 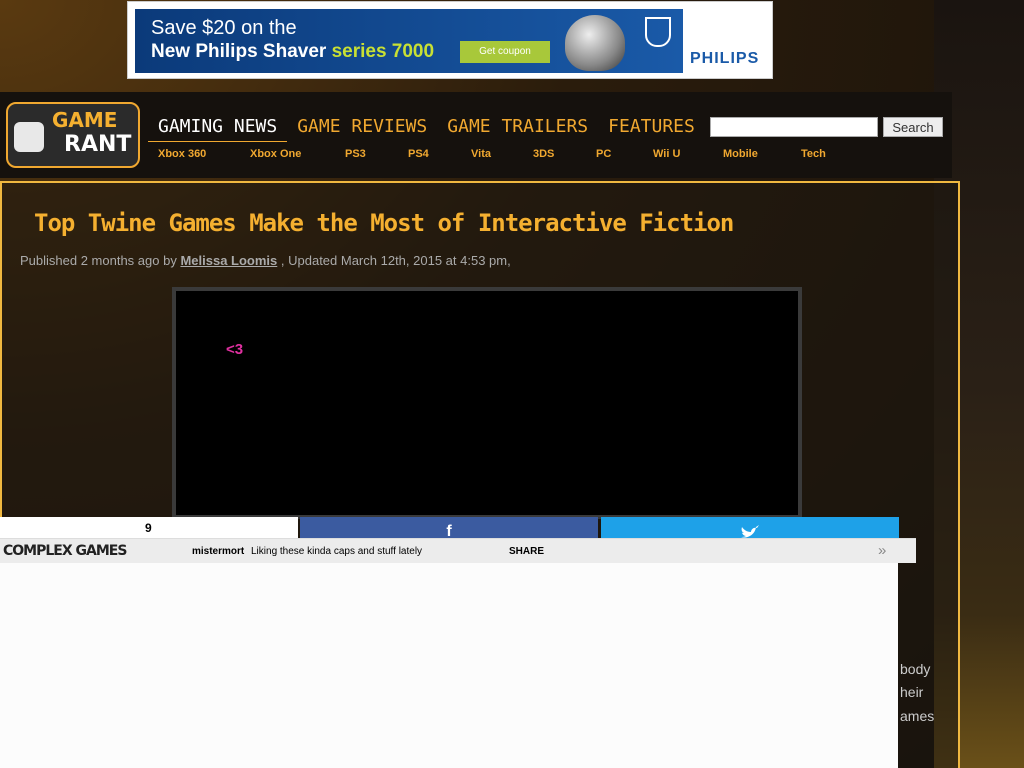 What do you see at coordinates (813, 154) in the screenshot?
I see `subnav-tech: Tech` at bounding box center [813, 154].